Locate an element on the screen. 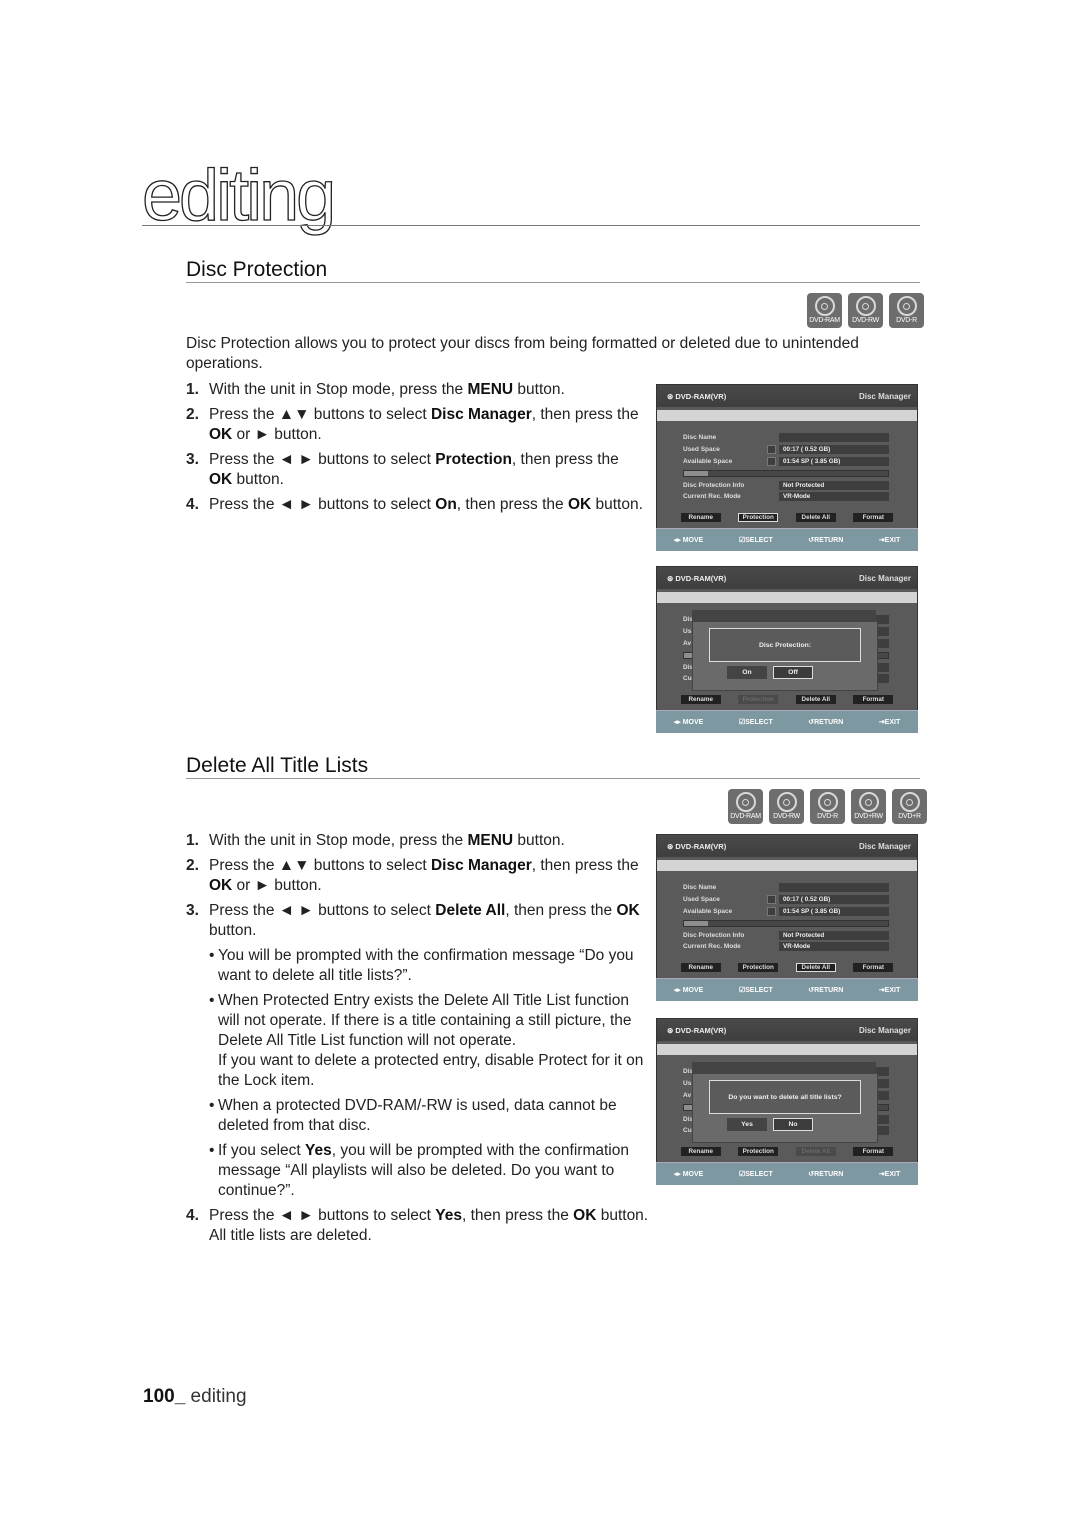 This screenshot has height=1539, width=1080. disc-badge-label: DVD-R is located at coordinates (906, 320).